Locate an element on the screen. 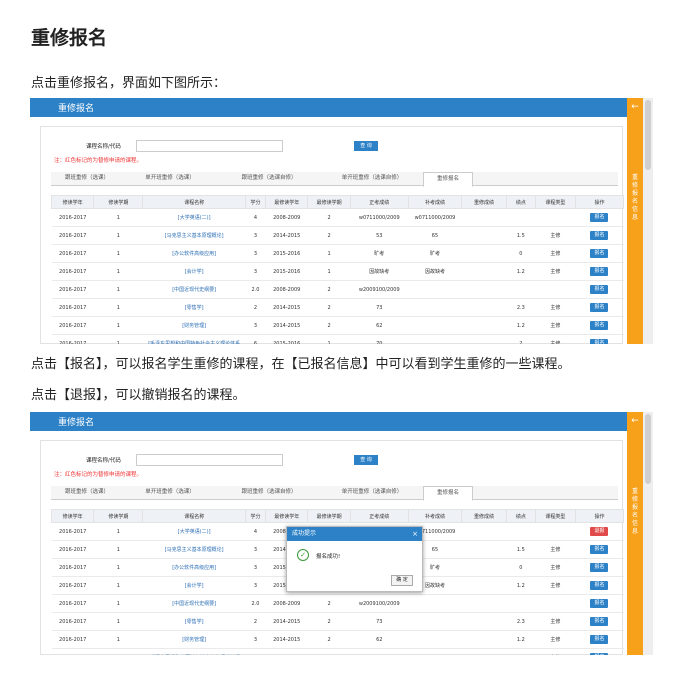  close-icon: × is located at coordinates (415, 534).